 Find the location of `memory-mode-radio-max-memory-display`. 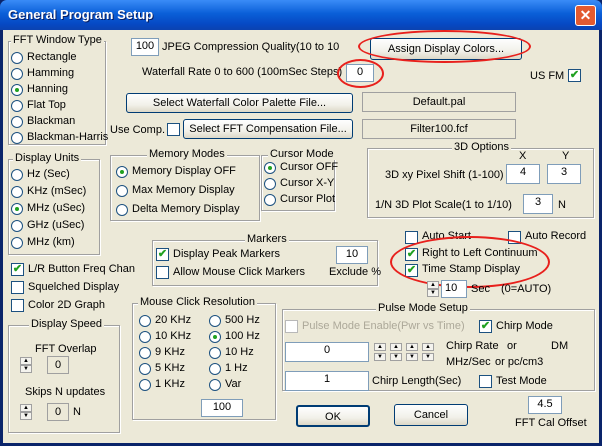

memory-mode-radio-max-memory-display is located at coordinates (122, 191).